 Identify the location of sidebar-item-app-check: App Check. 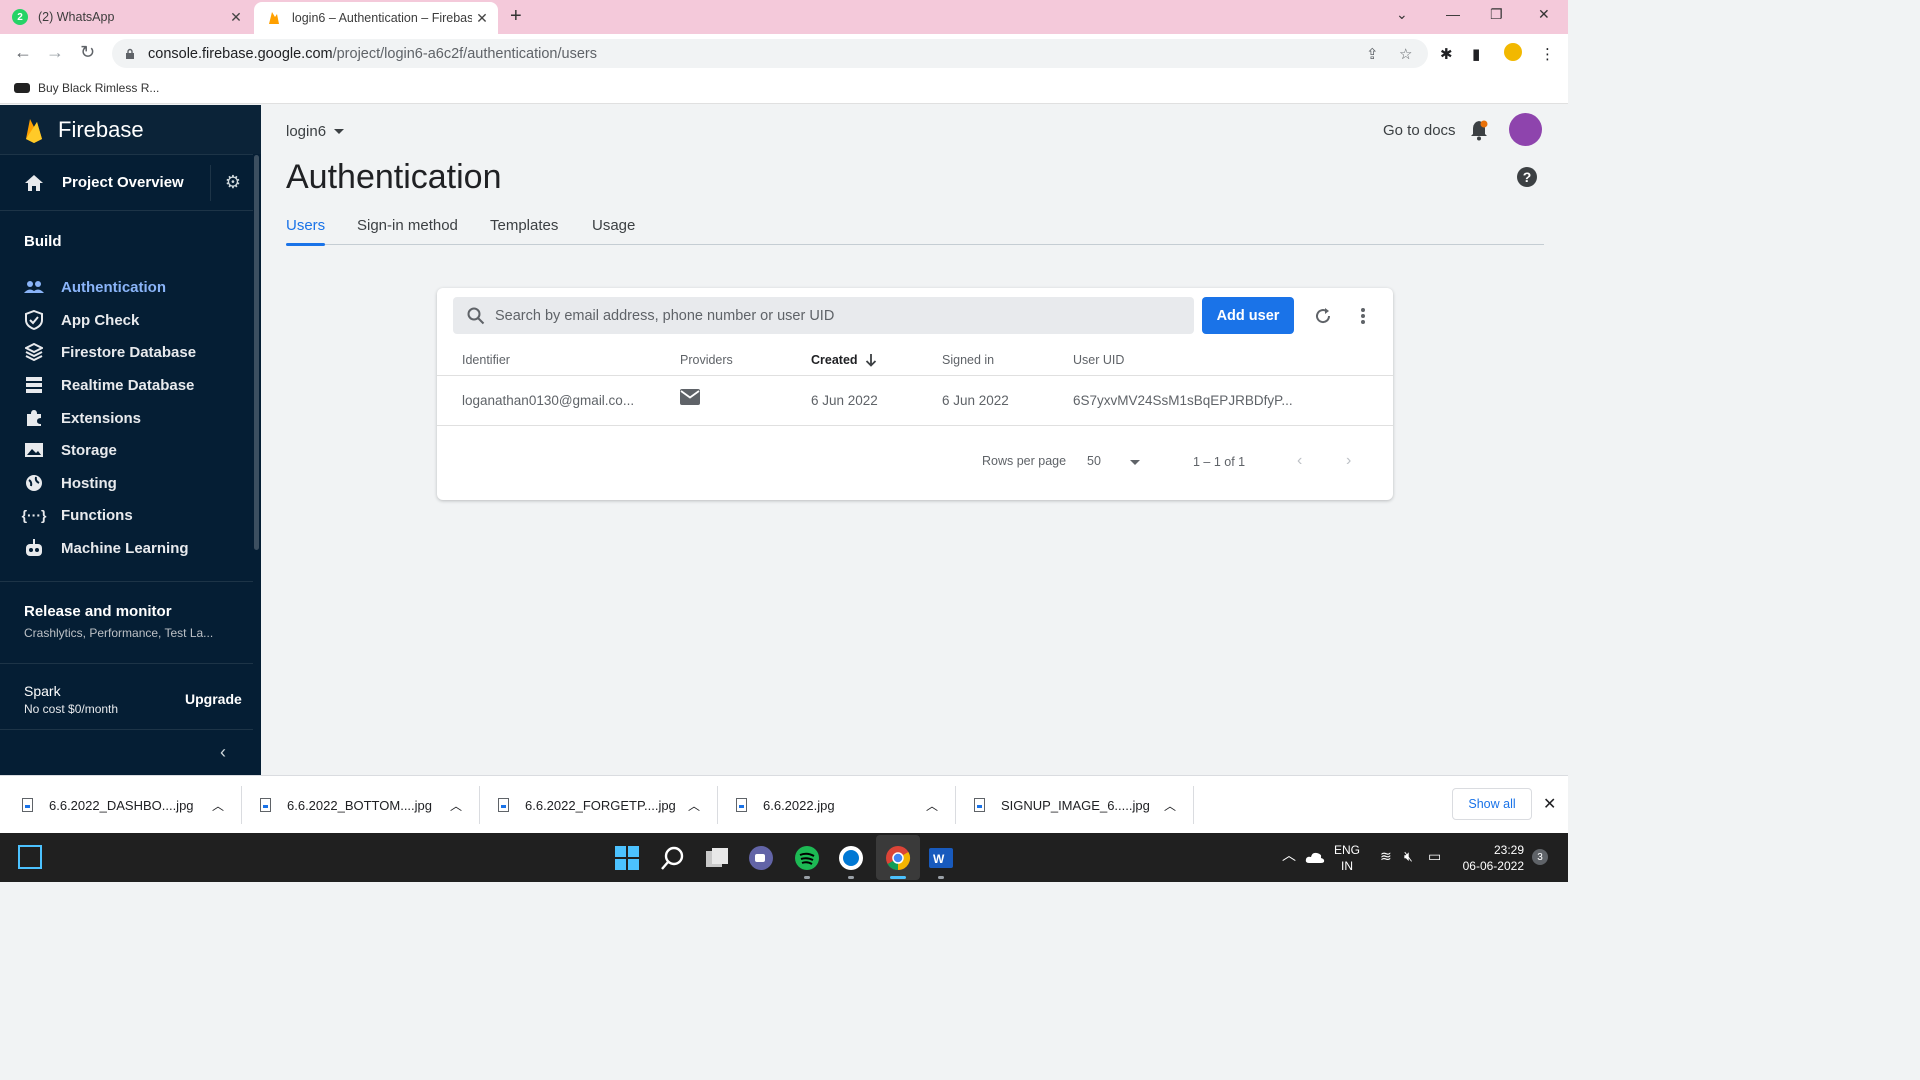
(81, 320).